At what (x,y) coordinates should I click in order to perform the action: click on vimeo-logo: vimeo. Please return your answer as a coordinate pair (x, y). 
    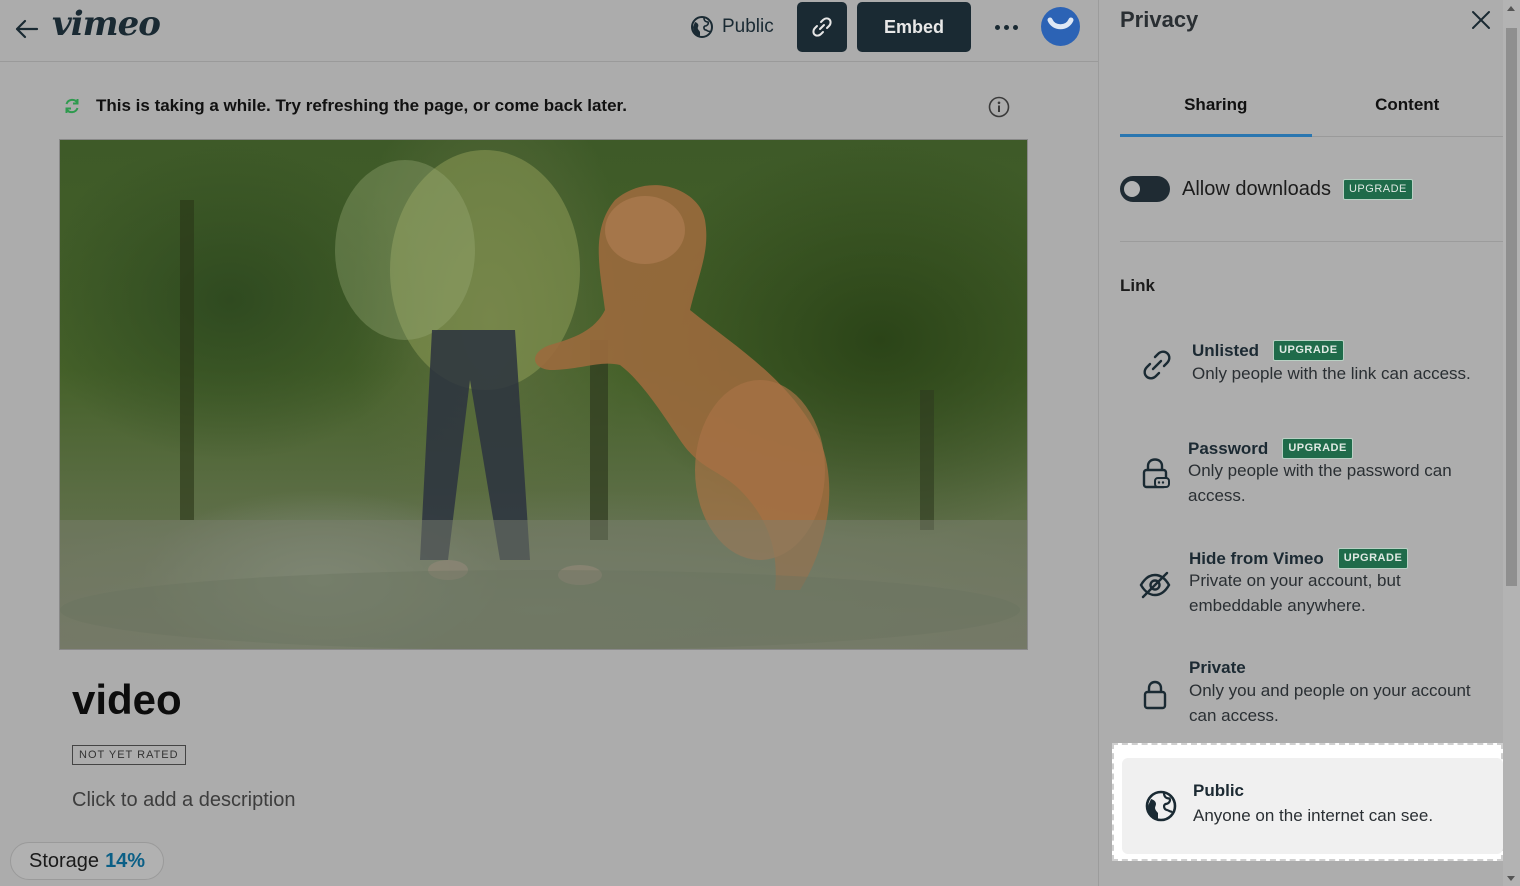
    Looking at the image, I should click on (106, 24).